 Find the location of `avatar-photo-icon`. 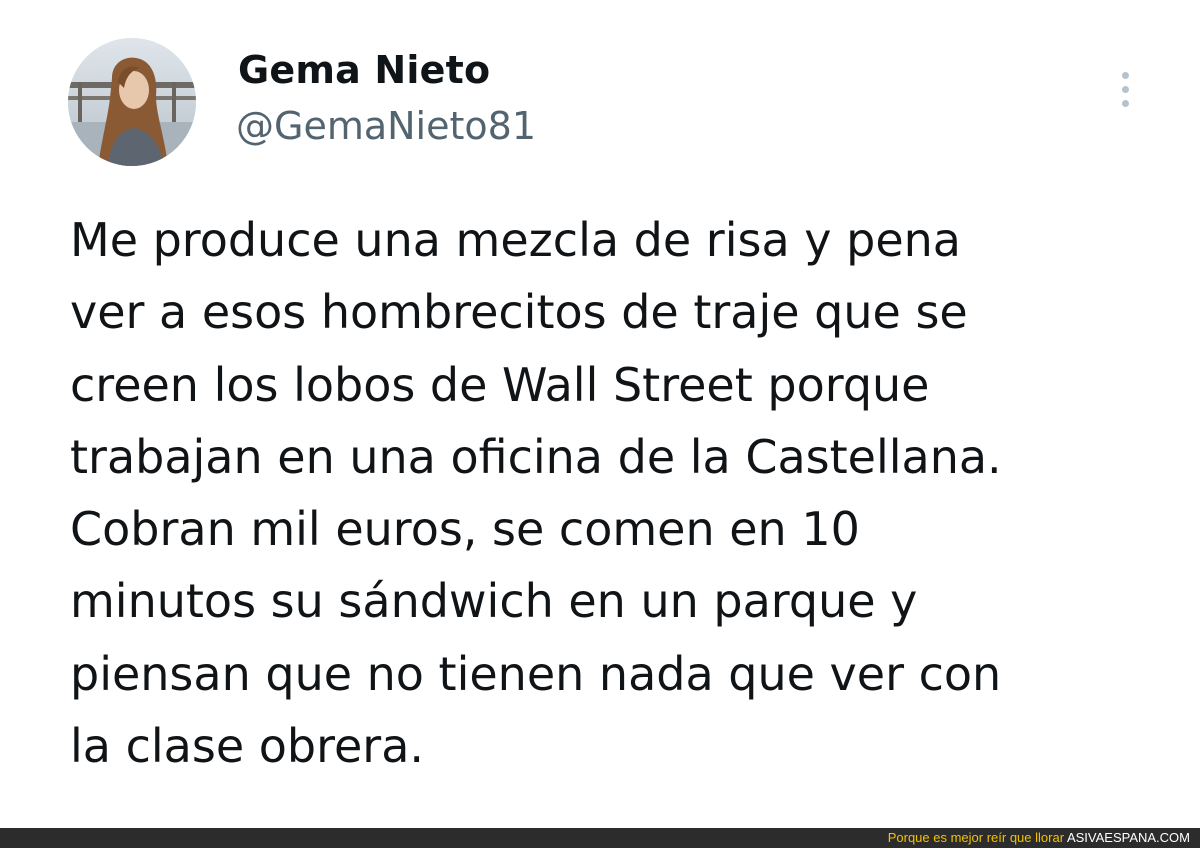

avatar-photo-icon is located at coordinates (132, 102).